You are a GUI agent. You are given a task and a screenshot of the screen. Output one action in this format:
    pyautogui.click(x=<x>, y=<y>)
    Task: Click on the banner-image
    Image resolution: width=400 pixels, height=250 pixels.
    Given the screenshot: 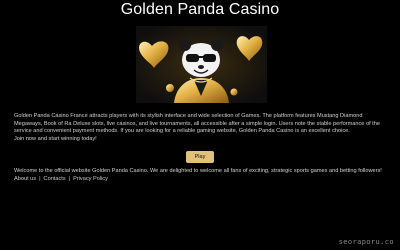 What is the action you would take?
    pyautogui.click(x=201, y=64)
    